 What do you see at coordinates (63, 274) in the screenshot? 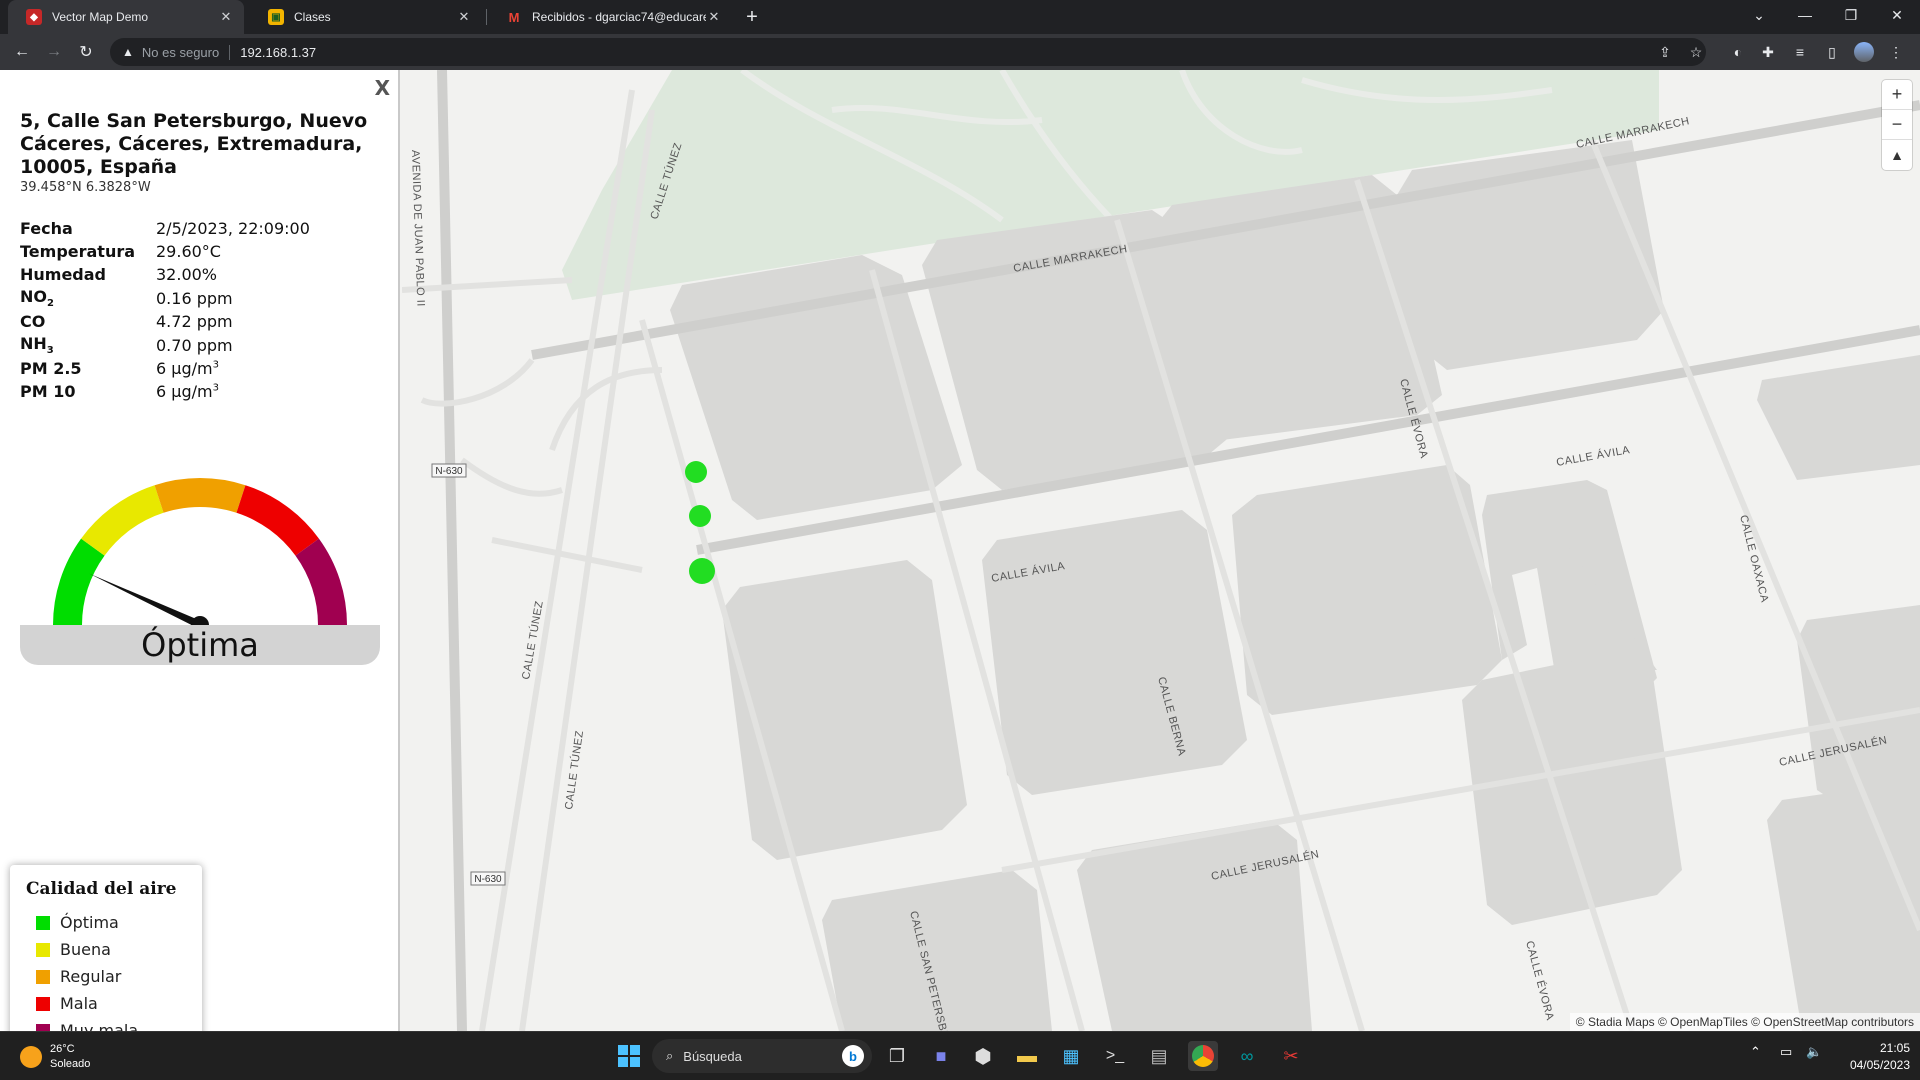
I see `measure-key: Humedad` at bounding box center [63, 274].